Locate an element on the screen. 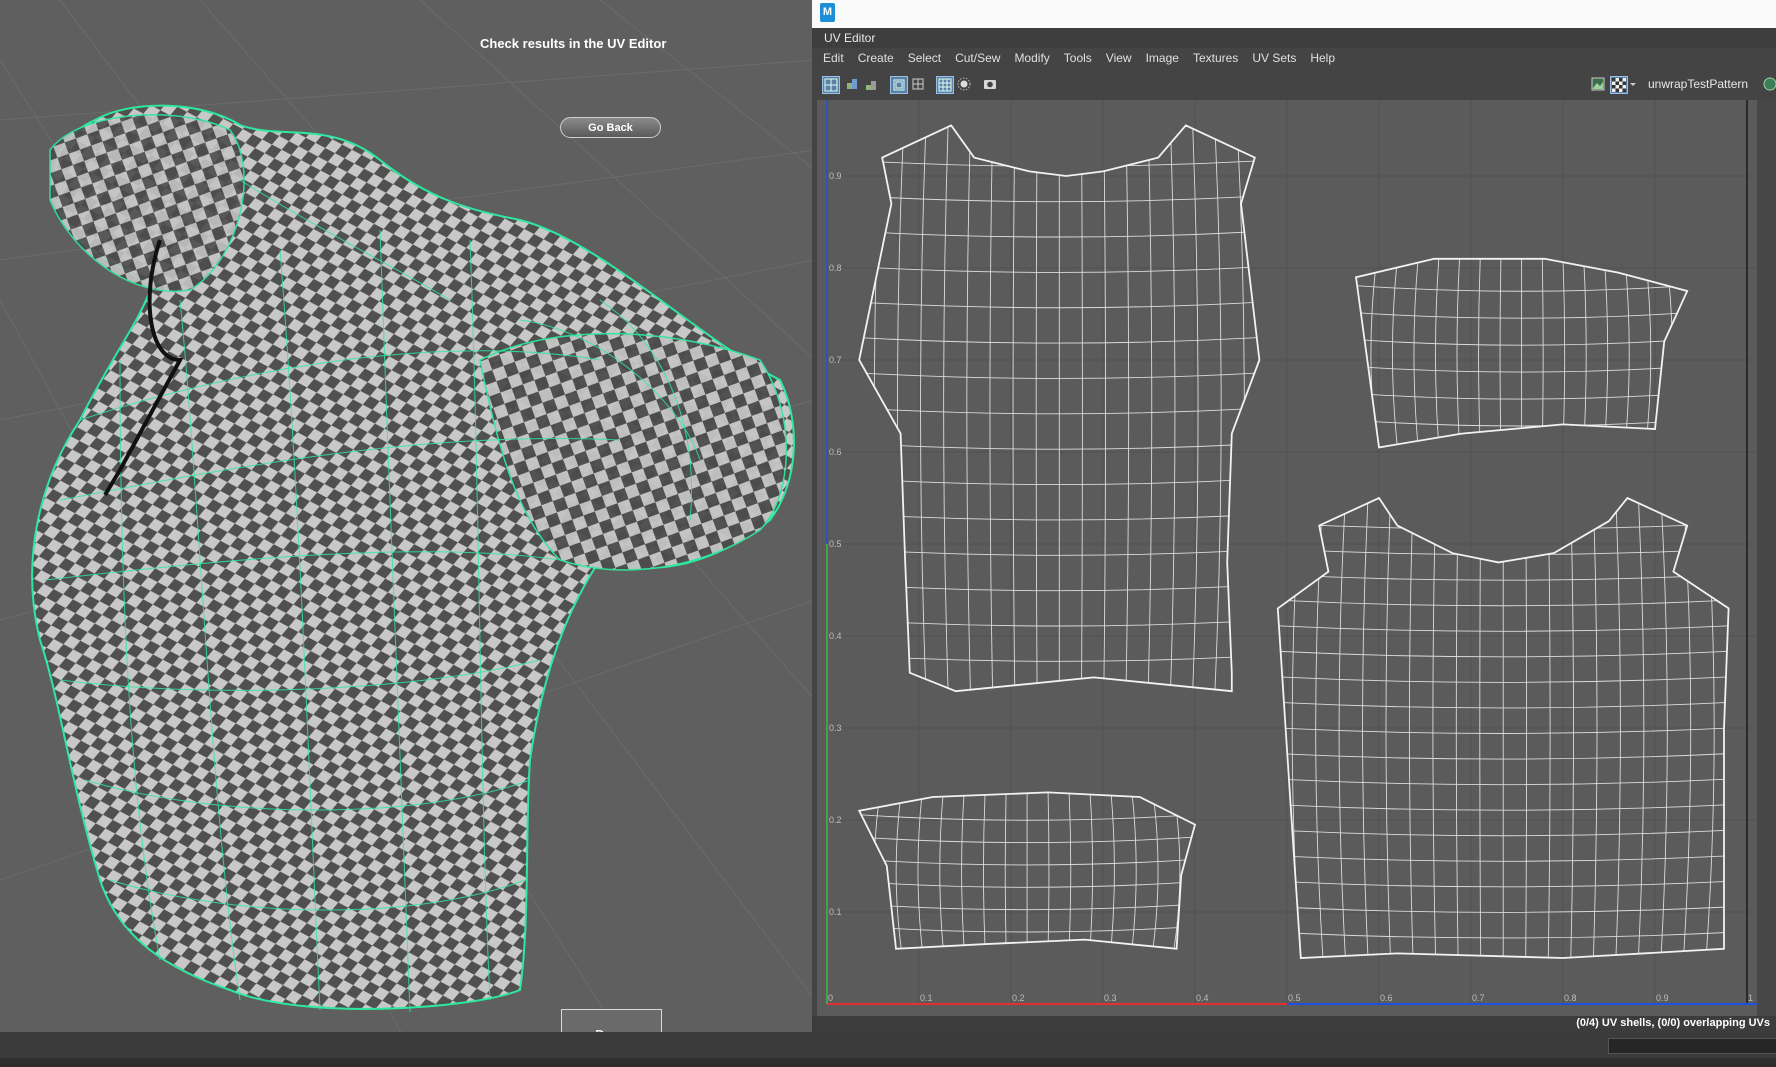  menu-tools: Tools is located at coordinates (1078, 58).